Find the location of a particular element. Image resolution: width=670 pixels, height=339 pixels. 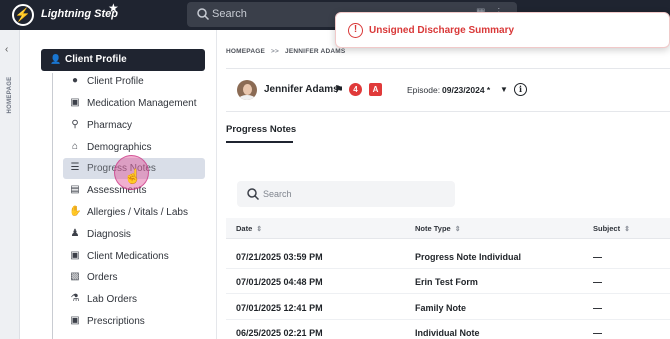

rail-homepage-link: HOMEPAGE is located at coordinates (10, 100).